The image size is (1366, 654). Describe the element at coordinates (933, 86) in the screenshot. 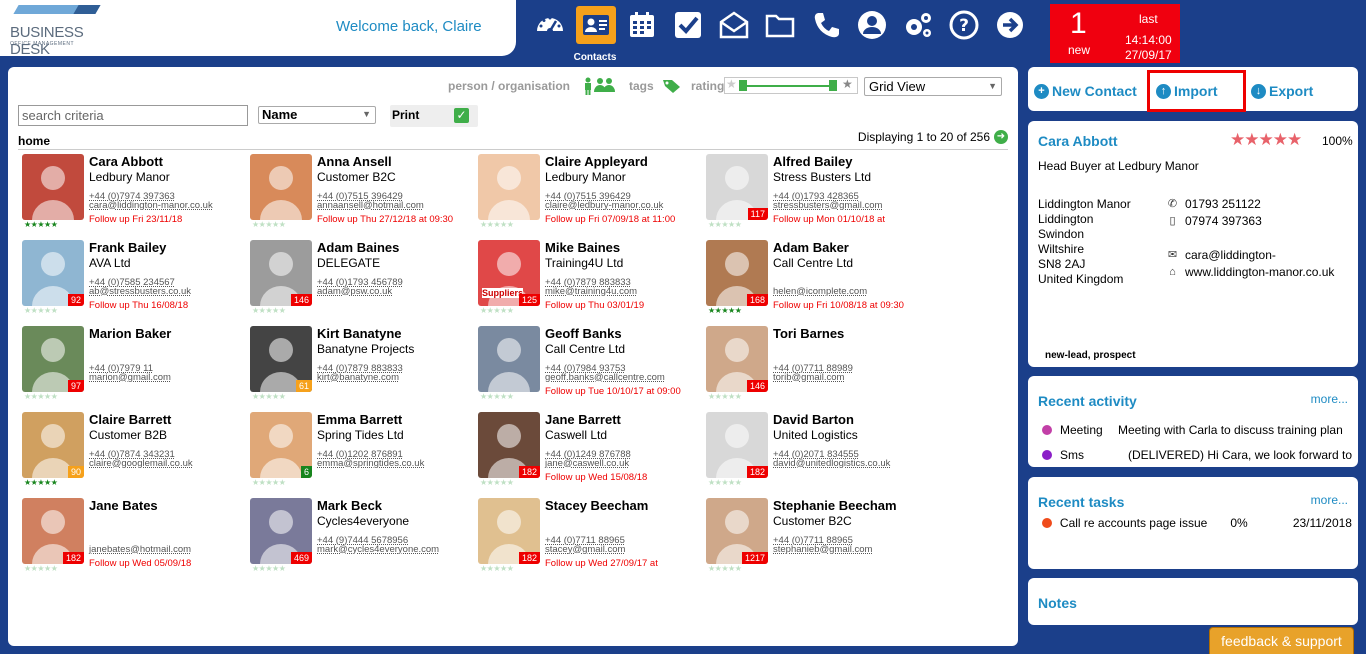

I see `view-select: Grid View ▼` at that location.